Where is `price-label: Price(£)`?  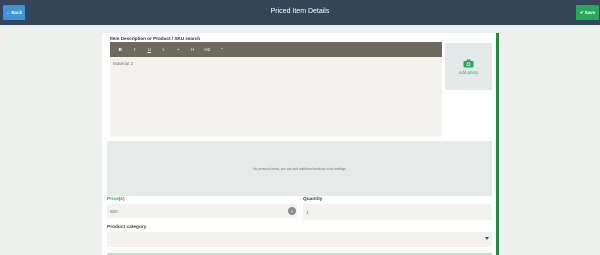 price-label: Price(£) is located at coordinates (116, 199).